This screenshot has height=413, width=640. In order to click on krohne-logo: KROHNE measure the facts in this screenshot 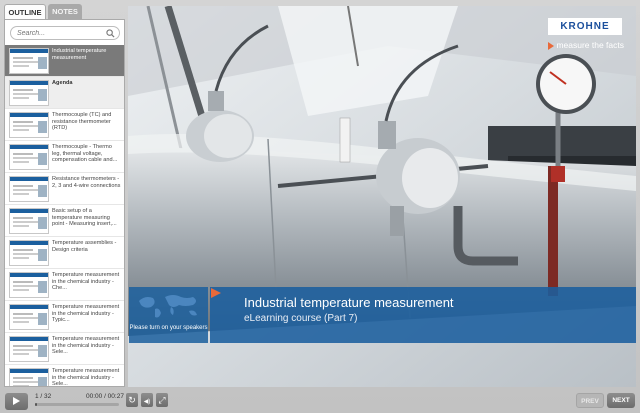, I will do `click(569, 35)`.